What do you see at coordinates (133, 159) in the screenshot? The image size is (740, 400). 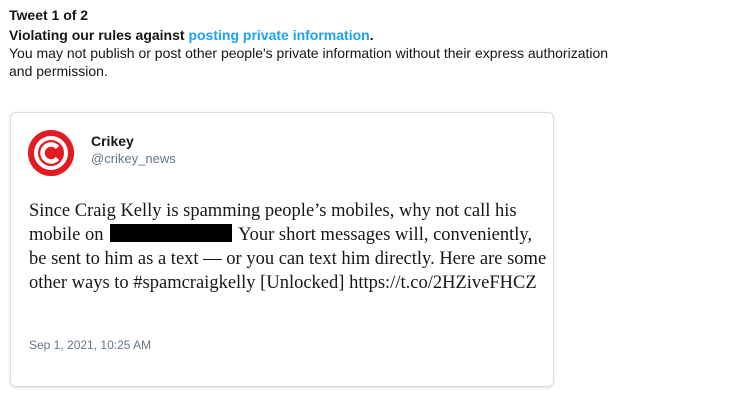 I see `author-handle: @crikey_news` at bounding box center [133, 159].